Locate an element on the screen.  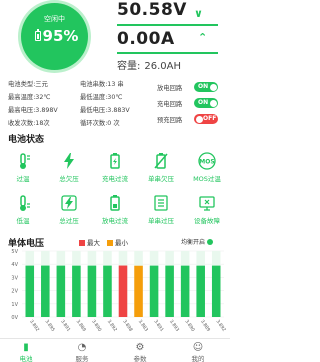
cell-value-label: 3.893 is located at coordinates (174, 326).